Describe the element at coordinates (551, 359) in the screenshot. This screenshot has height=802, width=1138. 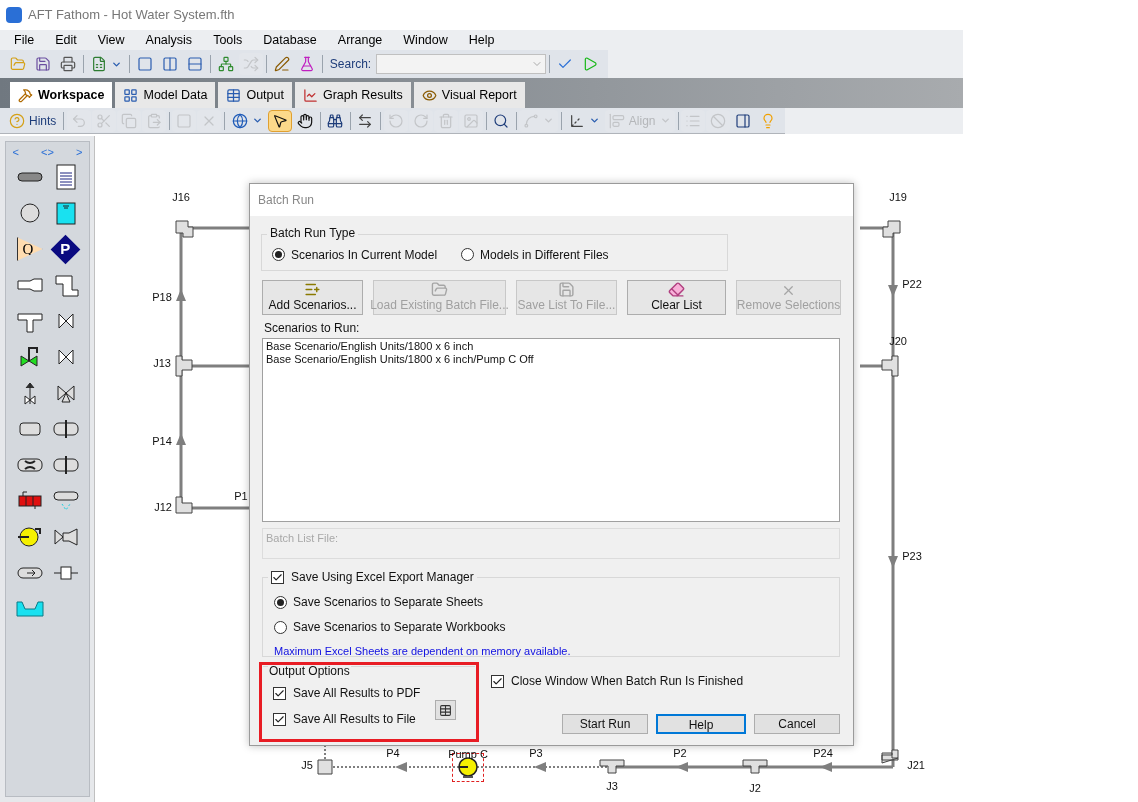
I see `list-item: Base Scenario/English Units/1800 x 6 inch/Pump C Off` at that location.